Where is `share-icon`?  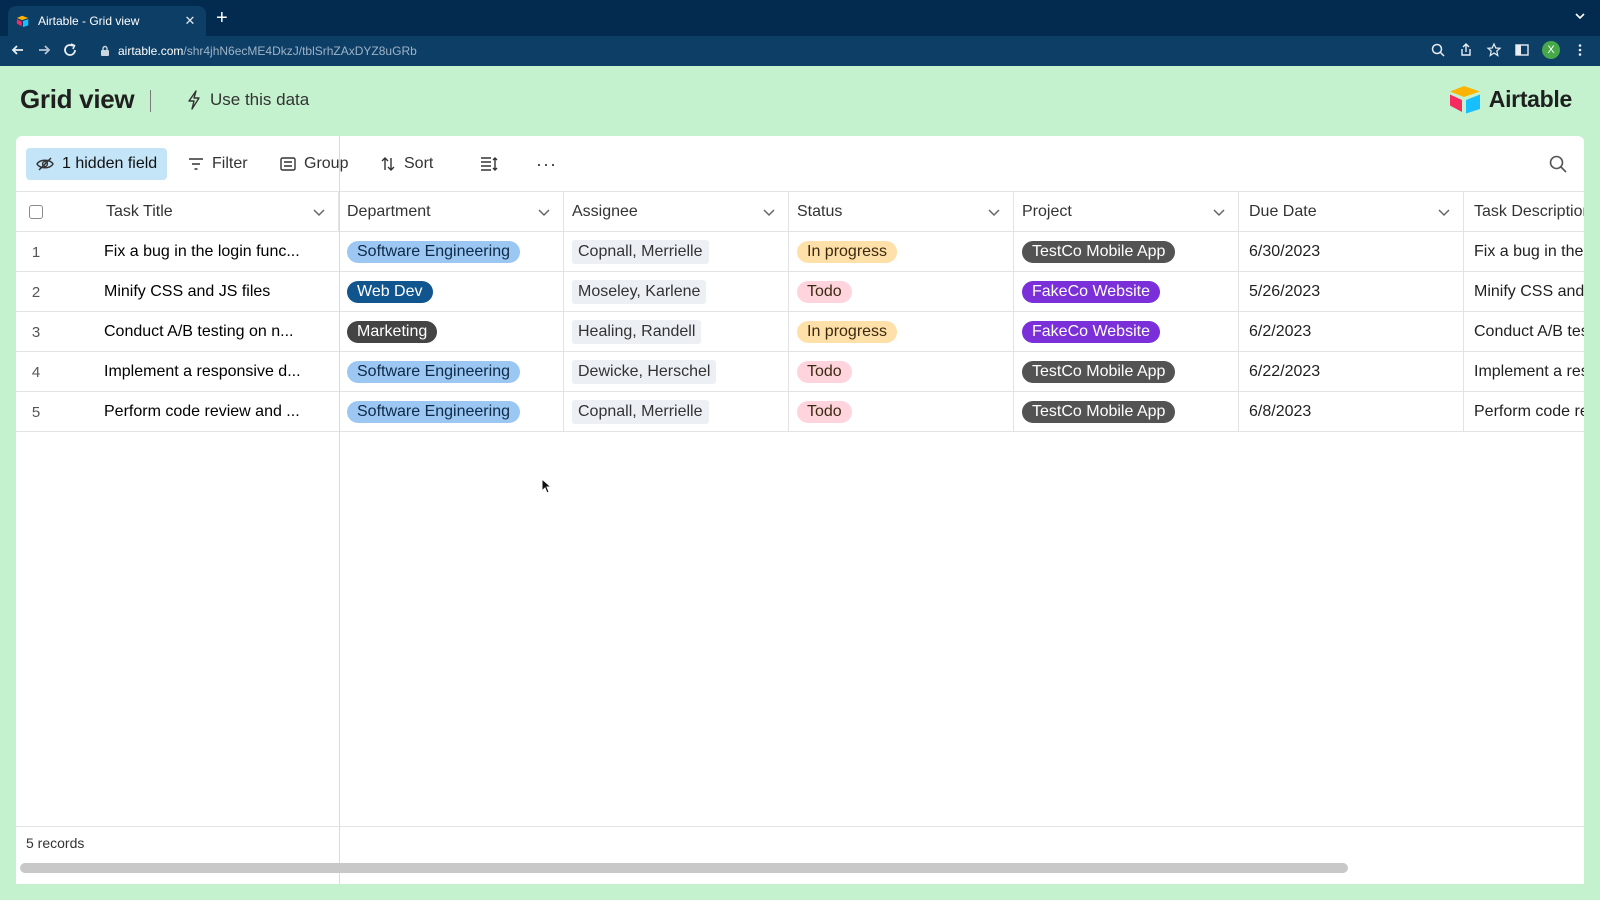
share-icon is located at coordinates (1466, 50).